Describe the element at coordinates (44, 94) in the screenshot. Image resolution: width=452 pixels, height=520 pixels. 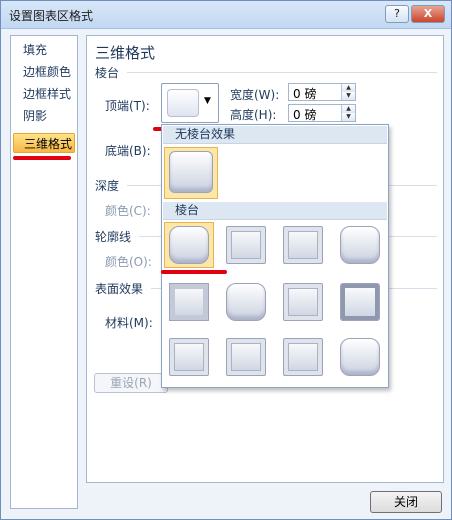
I see `nav-item-border-style: 边框样式` at that location.